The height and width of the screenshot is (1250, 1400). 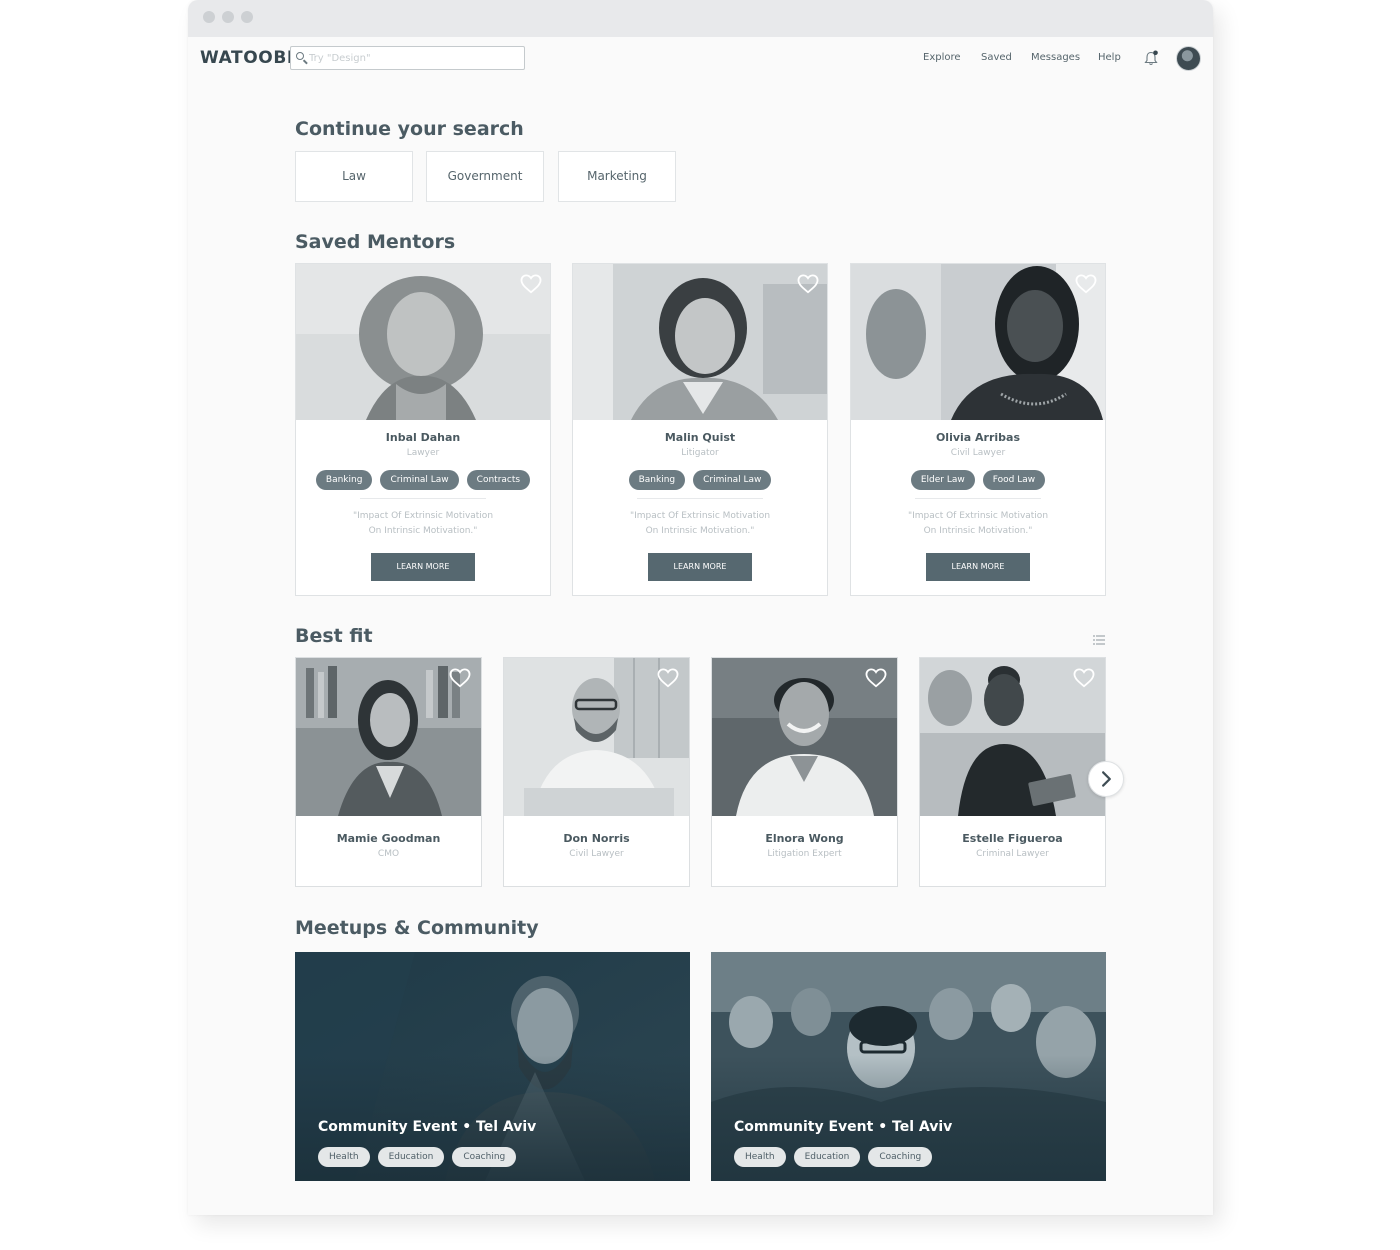 I want to click on mentor-tags: Elder Law Food Law, so click(x=978, y=480).